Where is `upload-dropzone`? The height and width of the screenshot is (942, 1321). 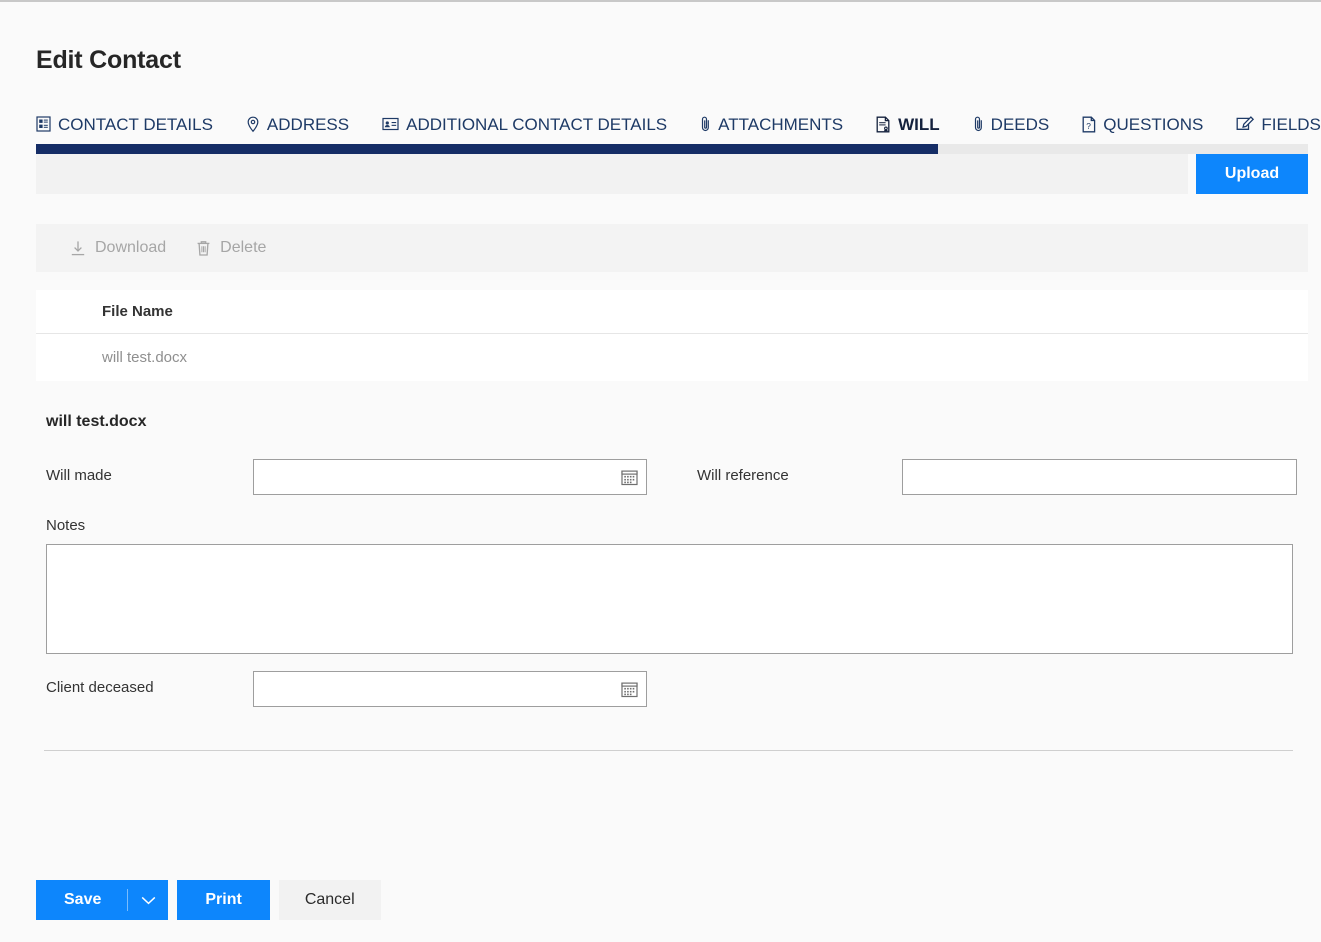
upload-dropzone is located at coordinates (612, 174).